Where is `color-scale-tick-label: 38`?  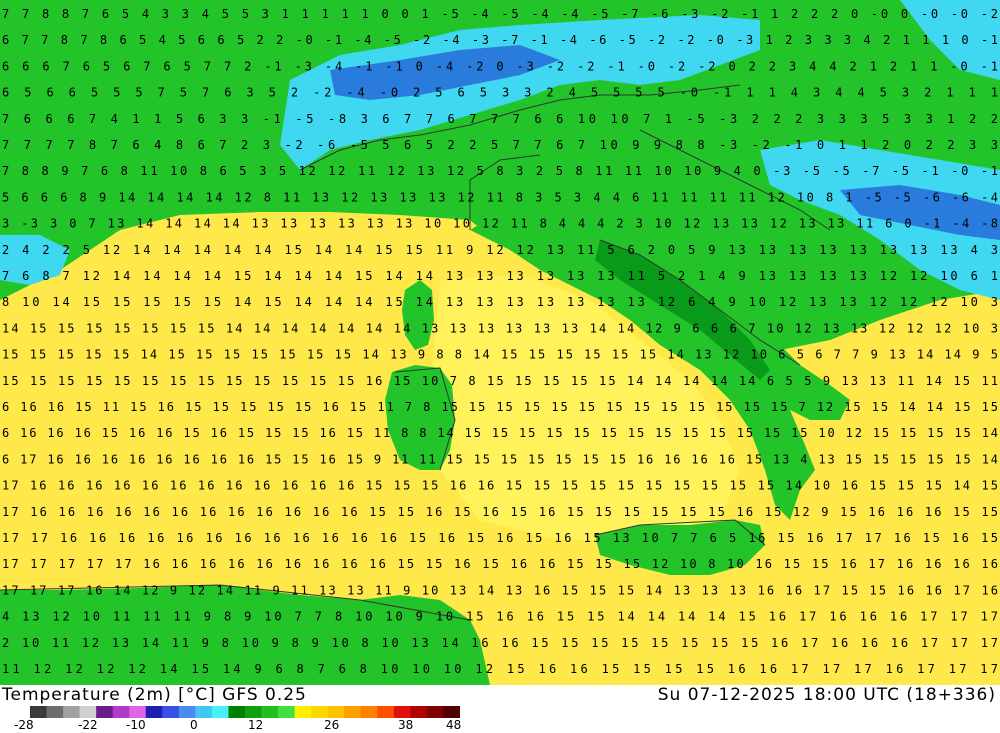
color-scale-tick-label: 38 is located at coordinates (406, 725).